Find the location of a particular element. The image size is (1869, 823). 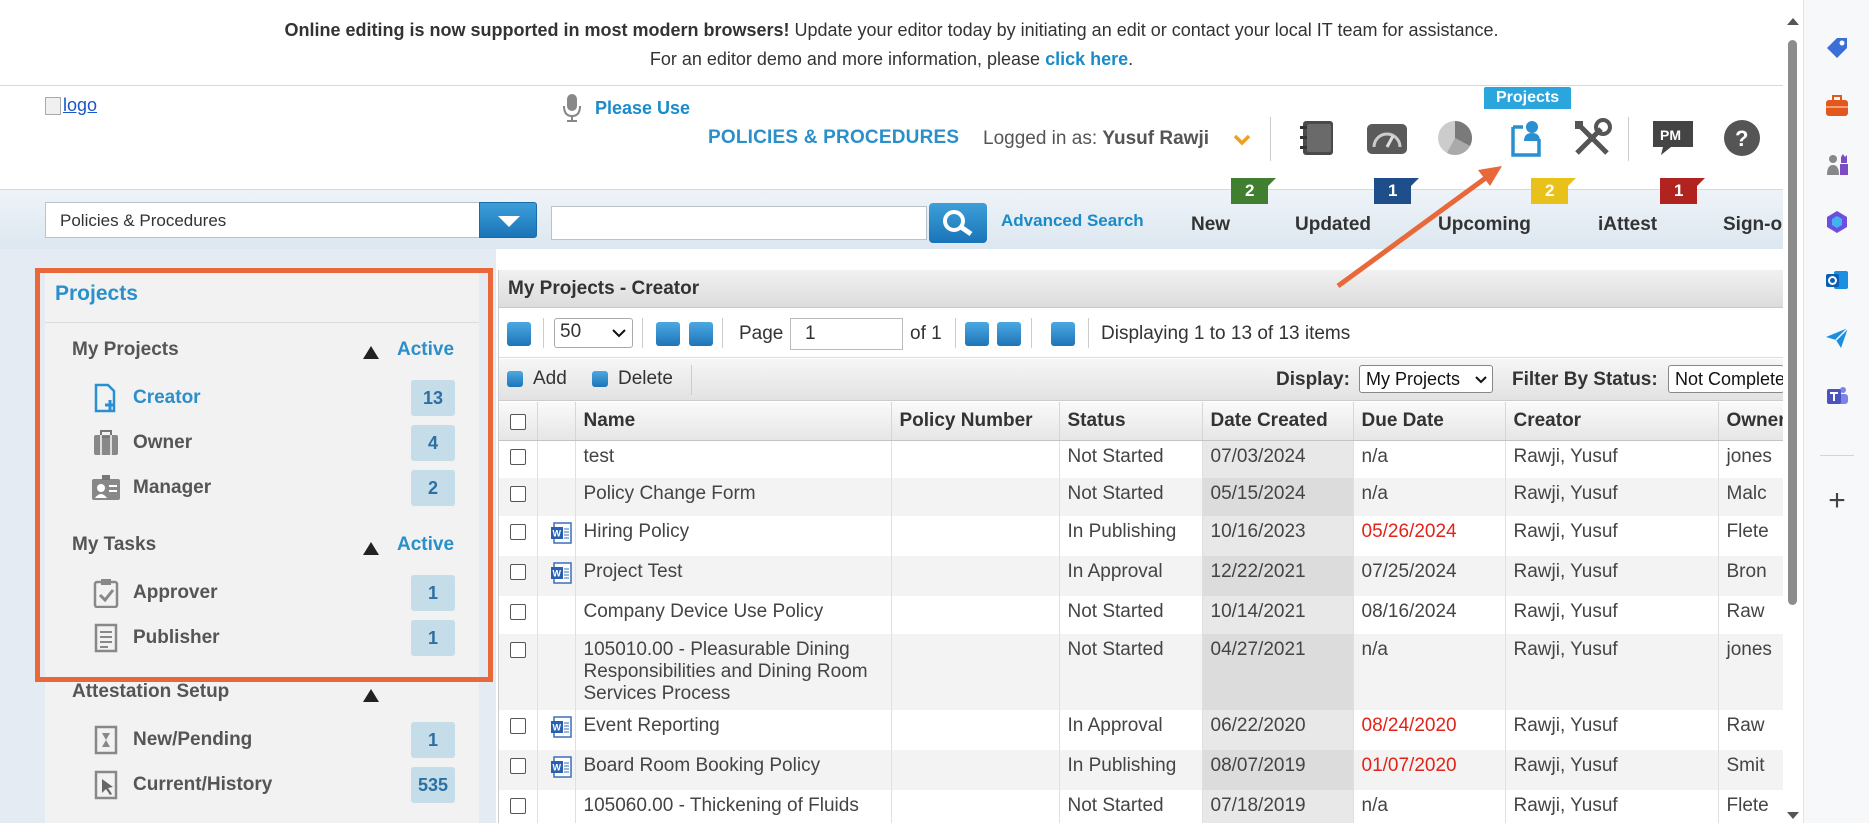

project-name-cell: Event Reporting is located at coordinates (733, 730).